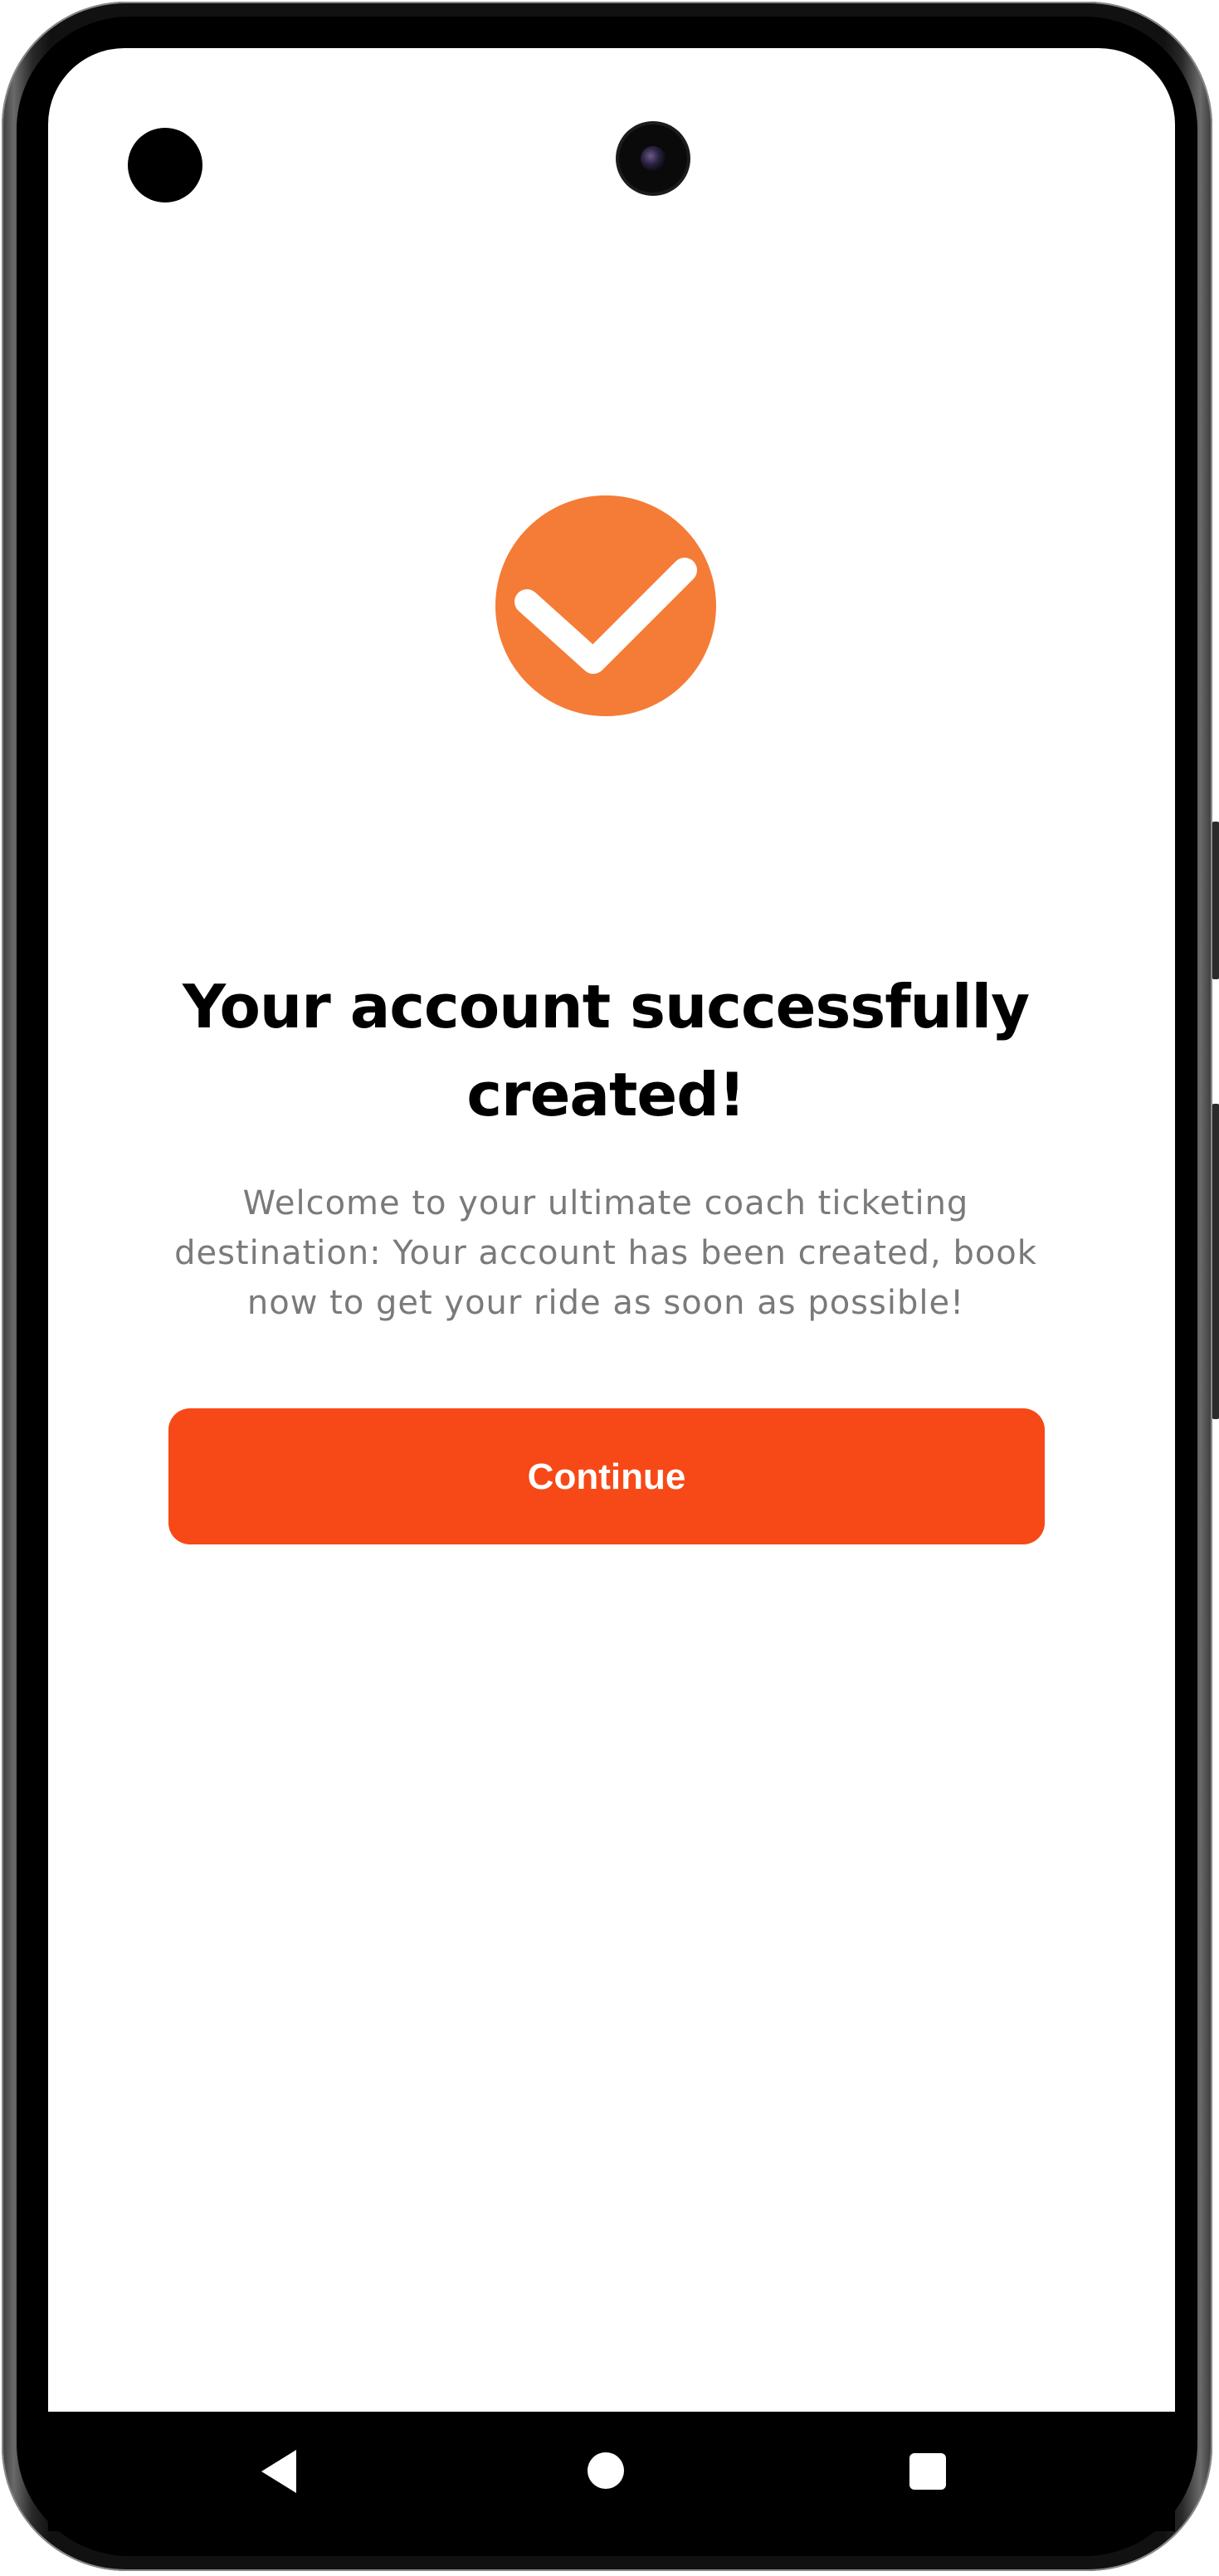 This screenshot has height=2576, width=1219. What do you see at coordinates (279, 2472) in the screenshot?
I see `back-triangle-icon` at bounding box center [279, 2472].